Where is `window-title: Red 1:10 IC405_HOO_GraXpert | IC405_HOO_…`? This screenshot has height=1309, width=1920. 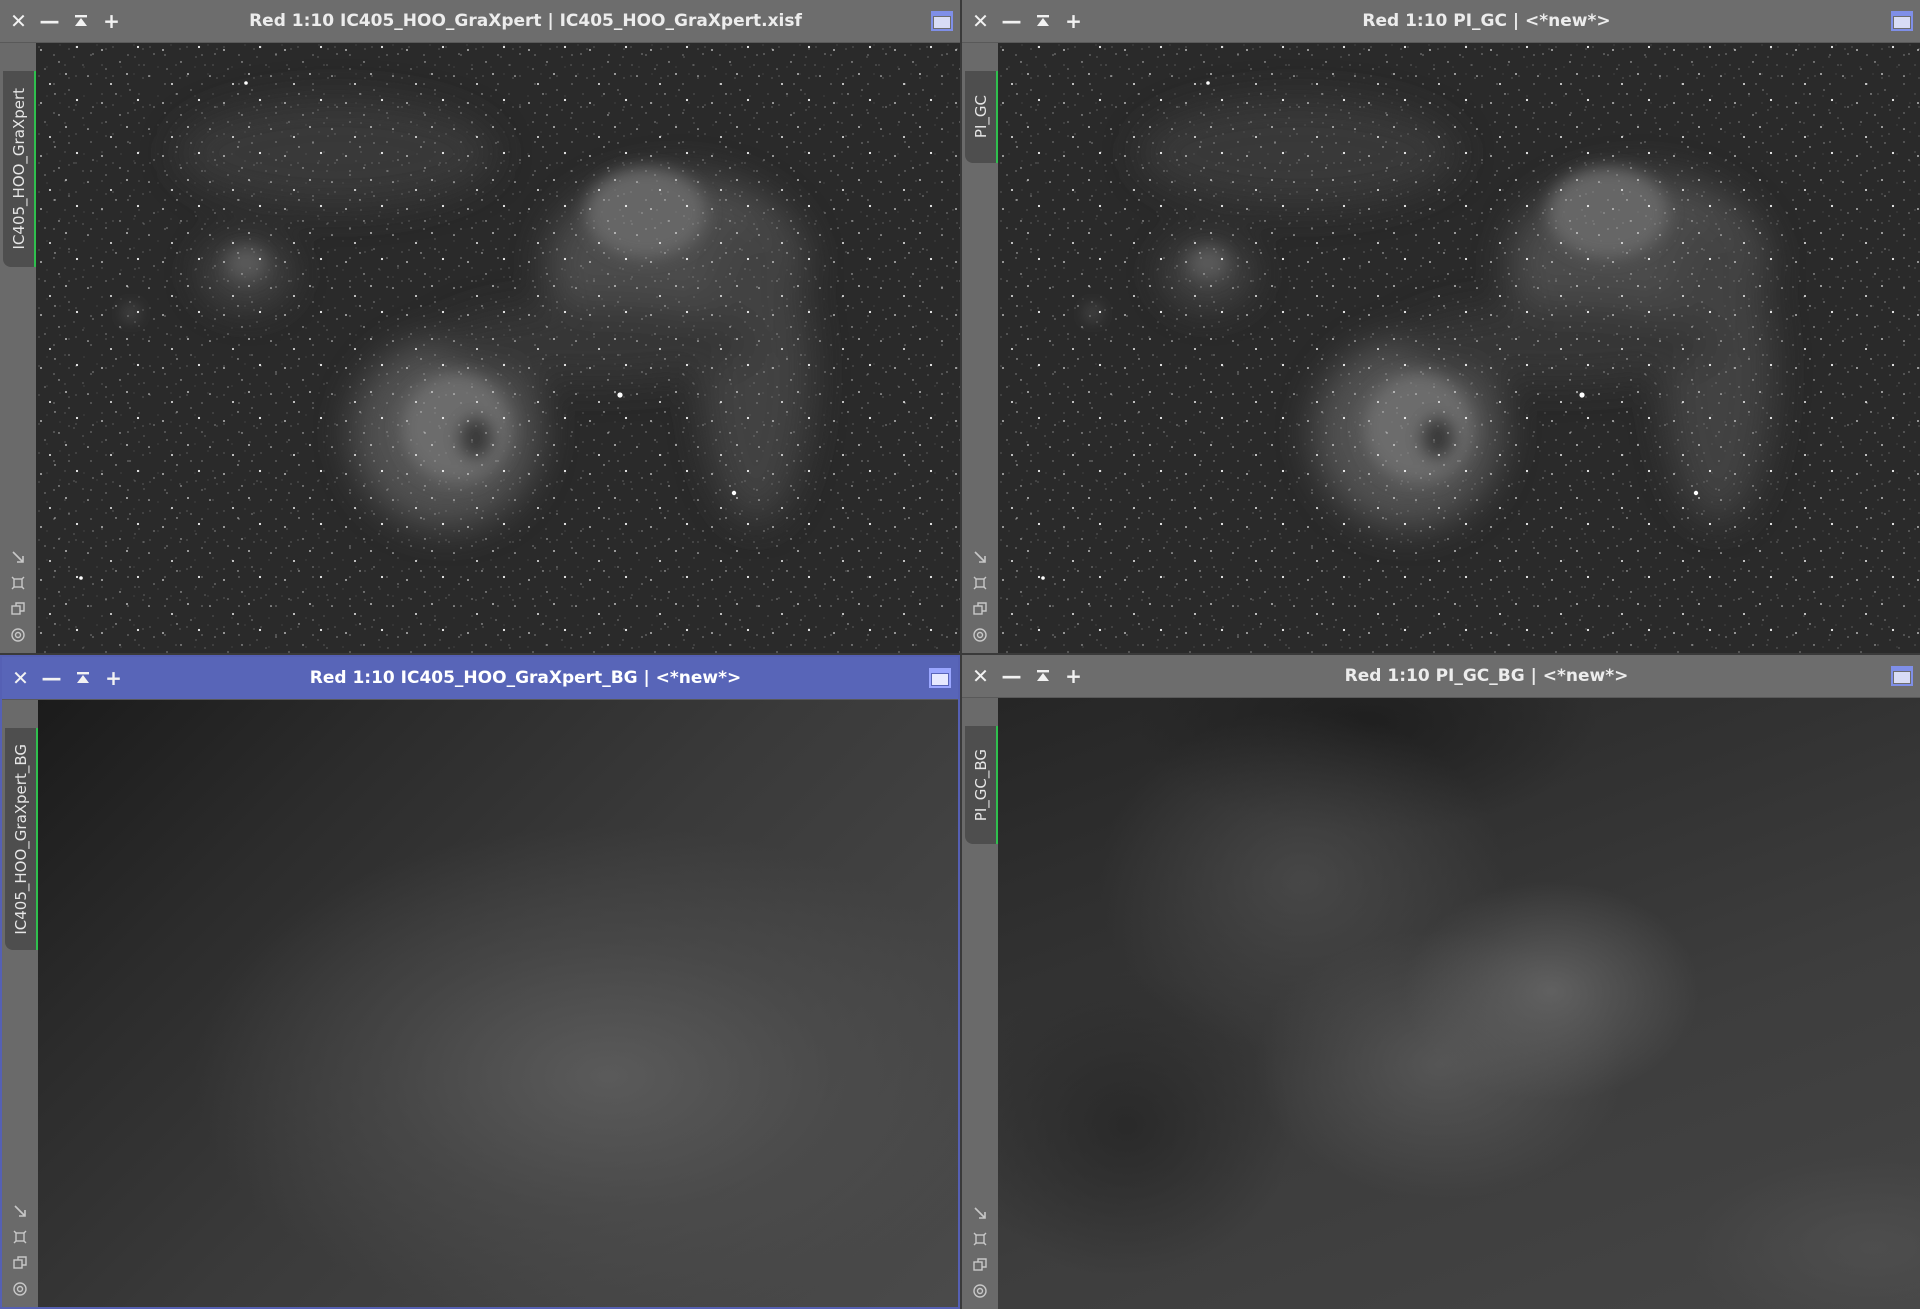 window-title: Red 1:10 IC405_HOO_GraXpert | IC405_HOO_… is located at coordinates (525, 21).